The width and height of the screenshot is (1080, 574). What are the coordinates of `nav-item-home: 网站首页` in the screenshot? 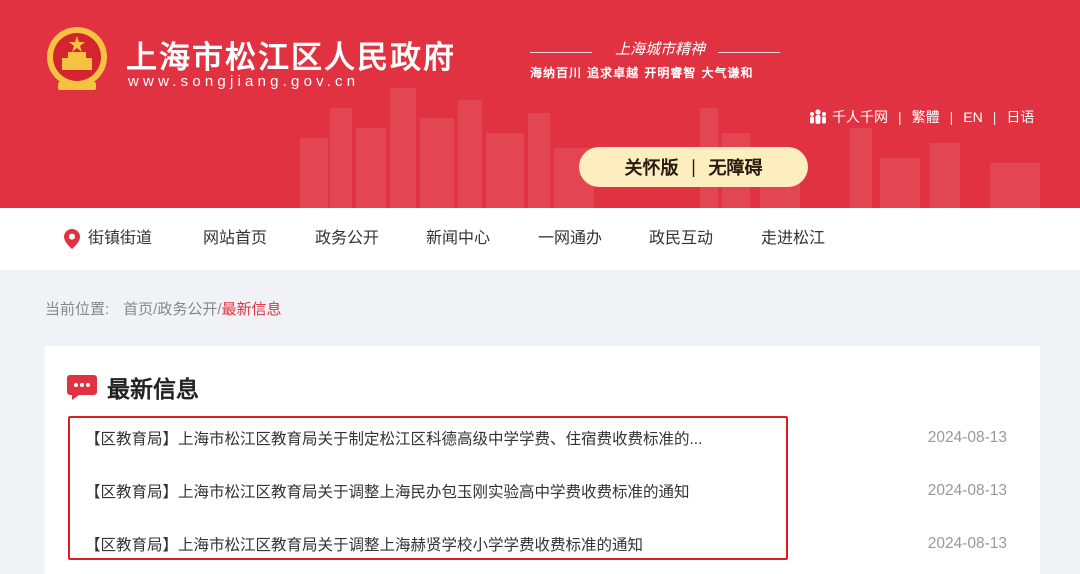 It's located at (235, 239).